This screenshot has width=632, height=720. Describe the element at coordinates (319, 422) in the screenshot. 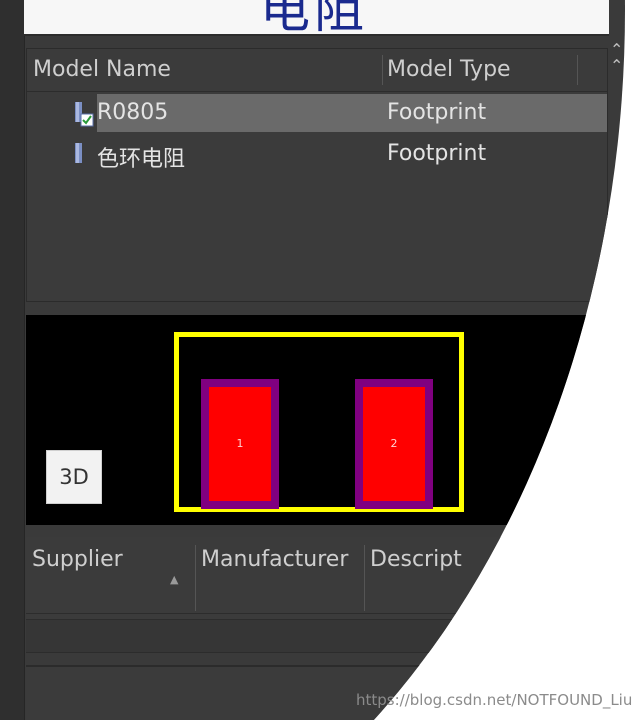

I see `component-outline: 1 2` at that location.